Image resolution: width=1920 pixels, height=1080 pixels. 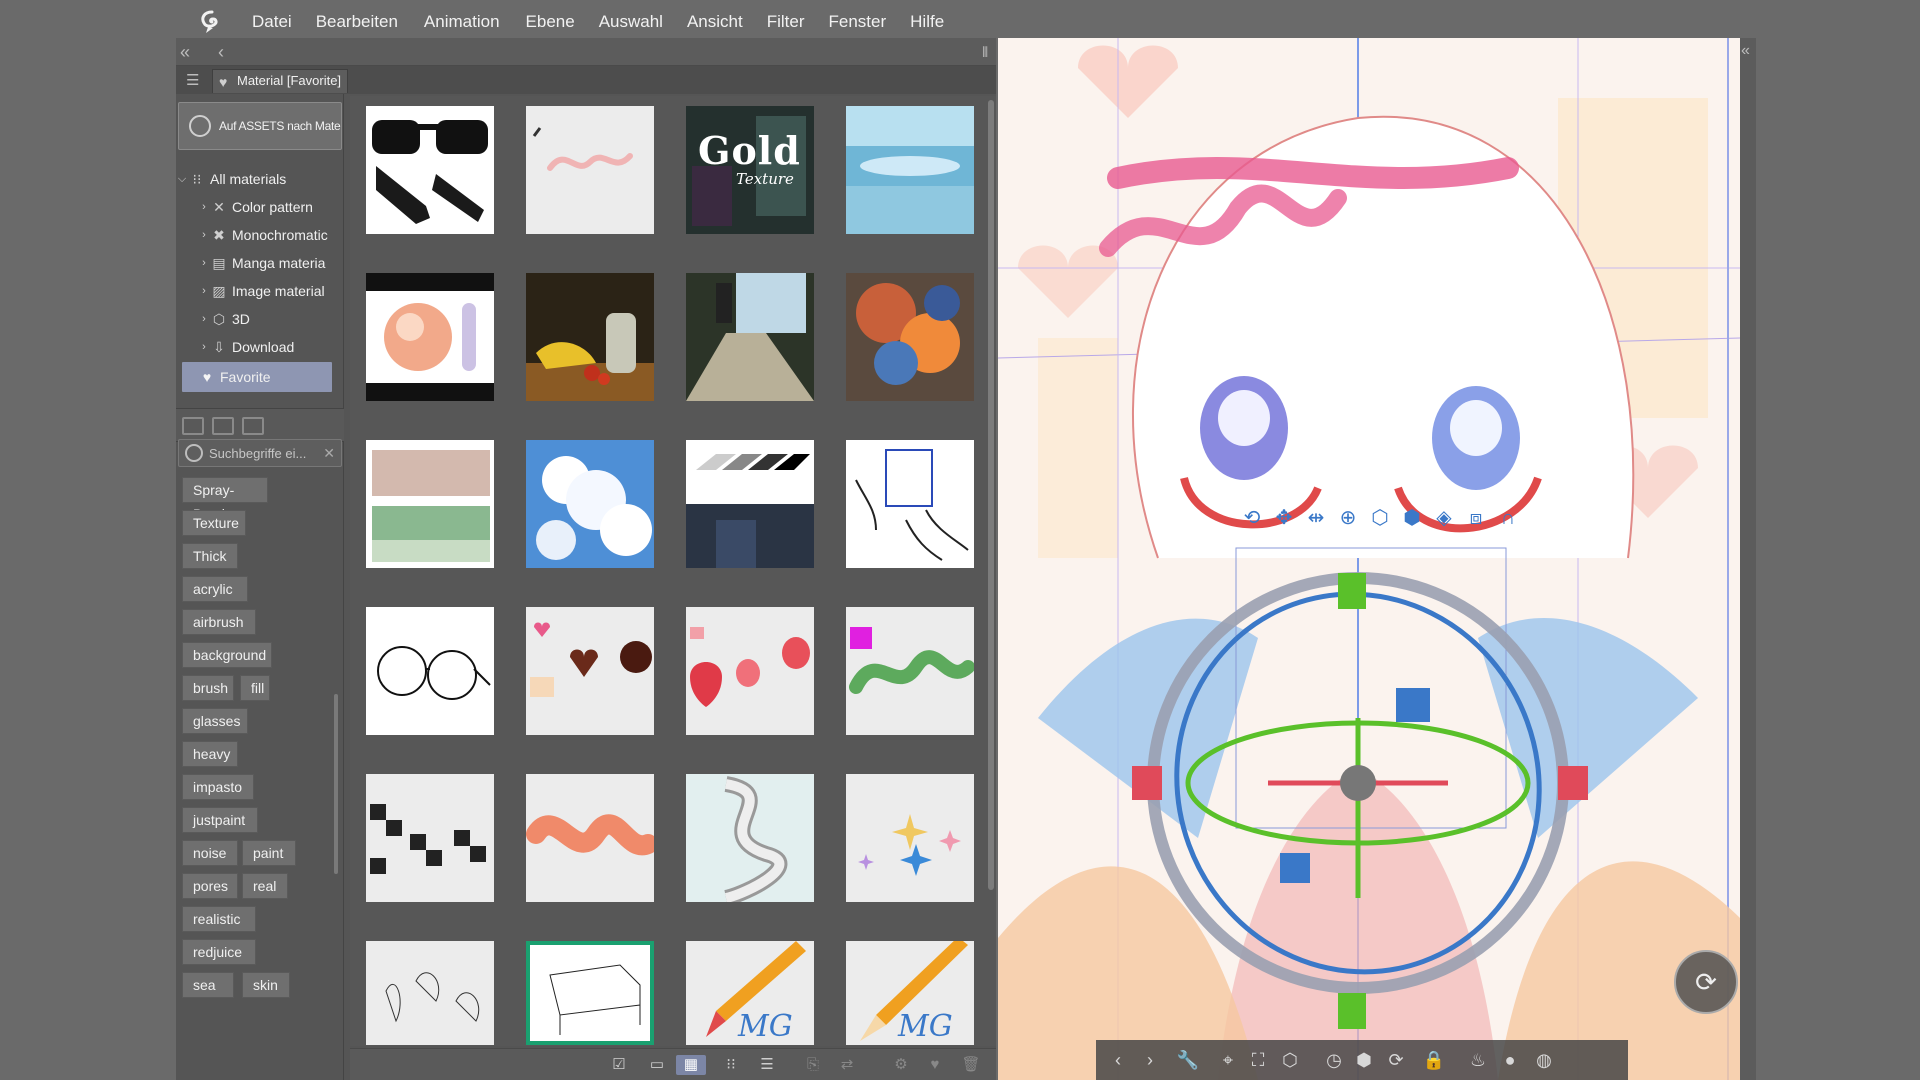 What do you see at coordinates (1706, 982) in the screenshot?
I see `rotate-view-button: ⟳` at bounding box center [1706, 982].